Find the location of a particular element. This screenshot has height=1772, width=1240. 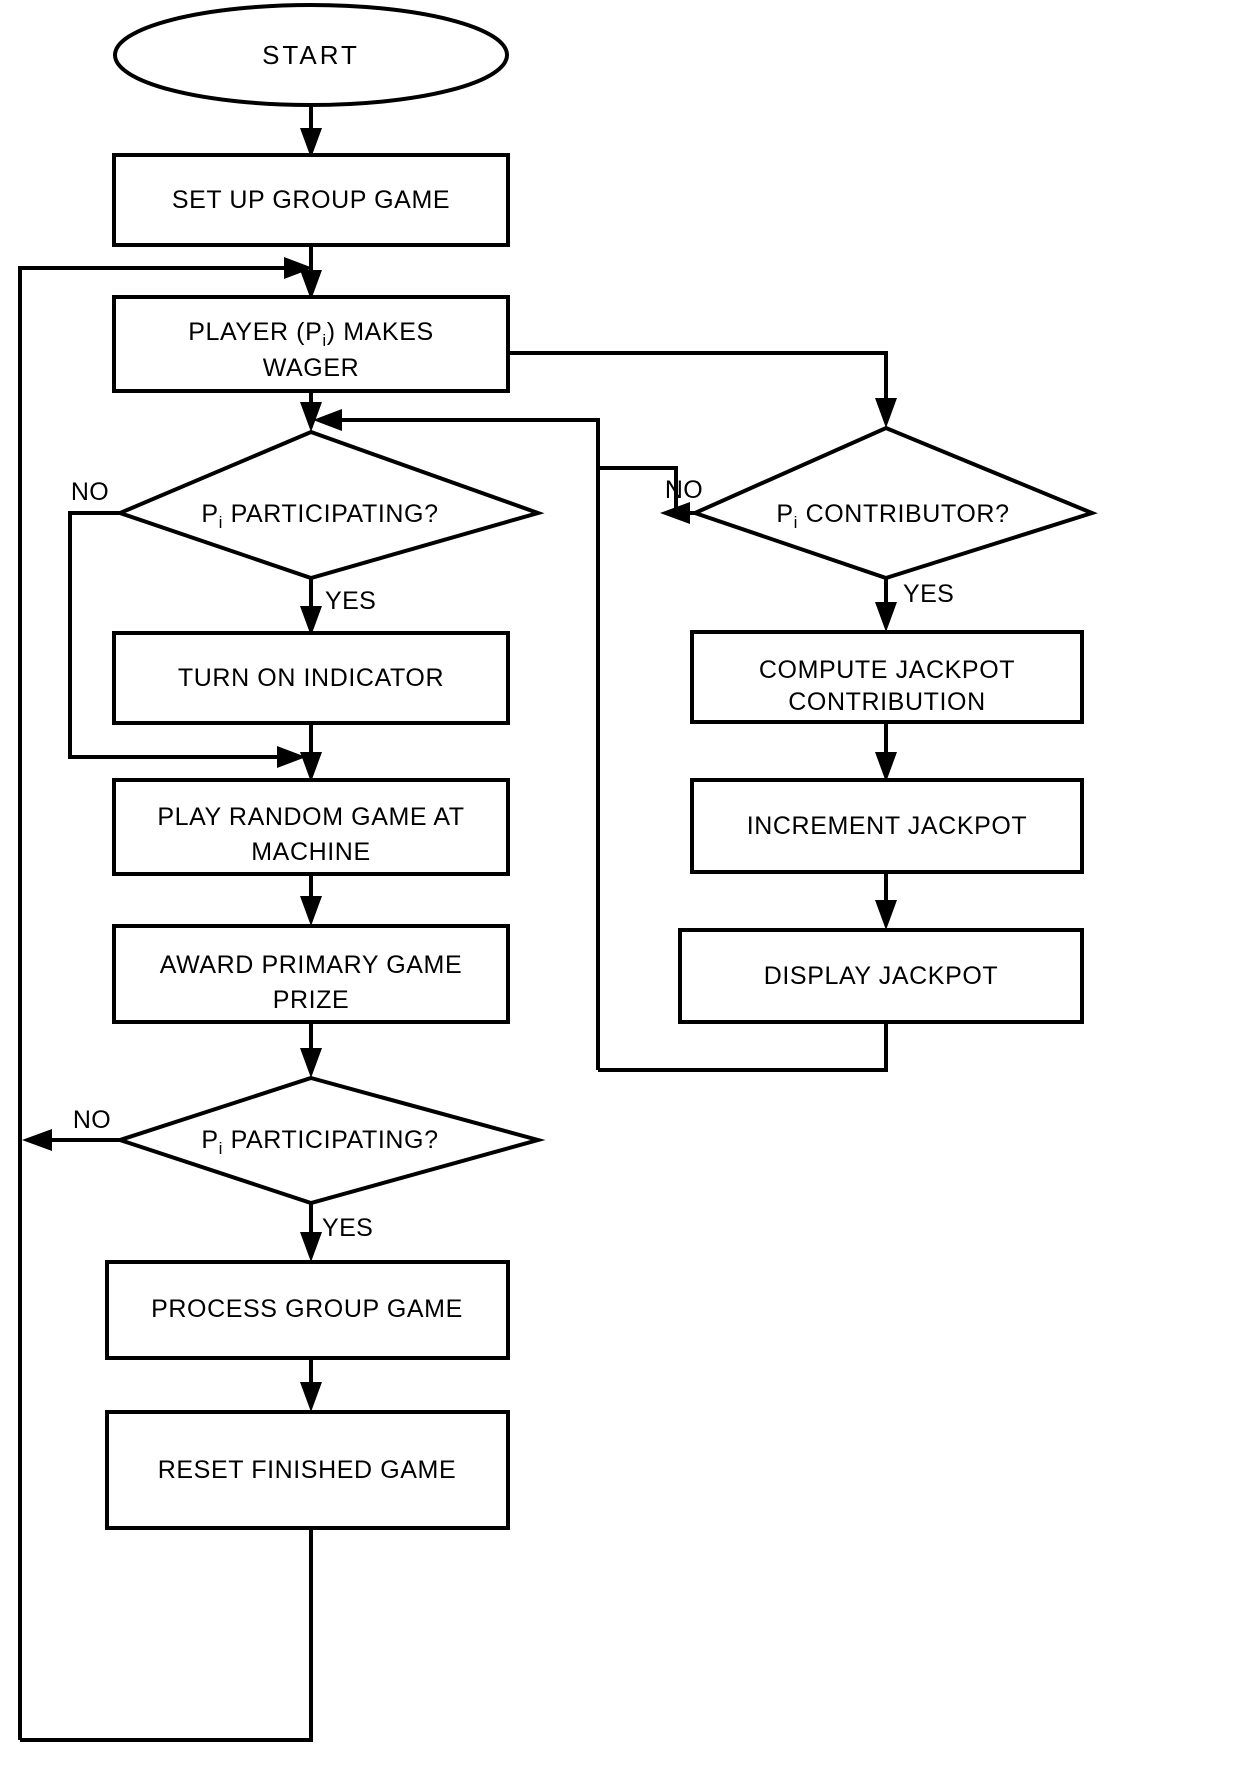

connector-reset-to-return-rail is located at coordinates (166, 1635).